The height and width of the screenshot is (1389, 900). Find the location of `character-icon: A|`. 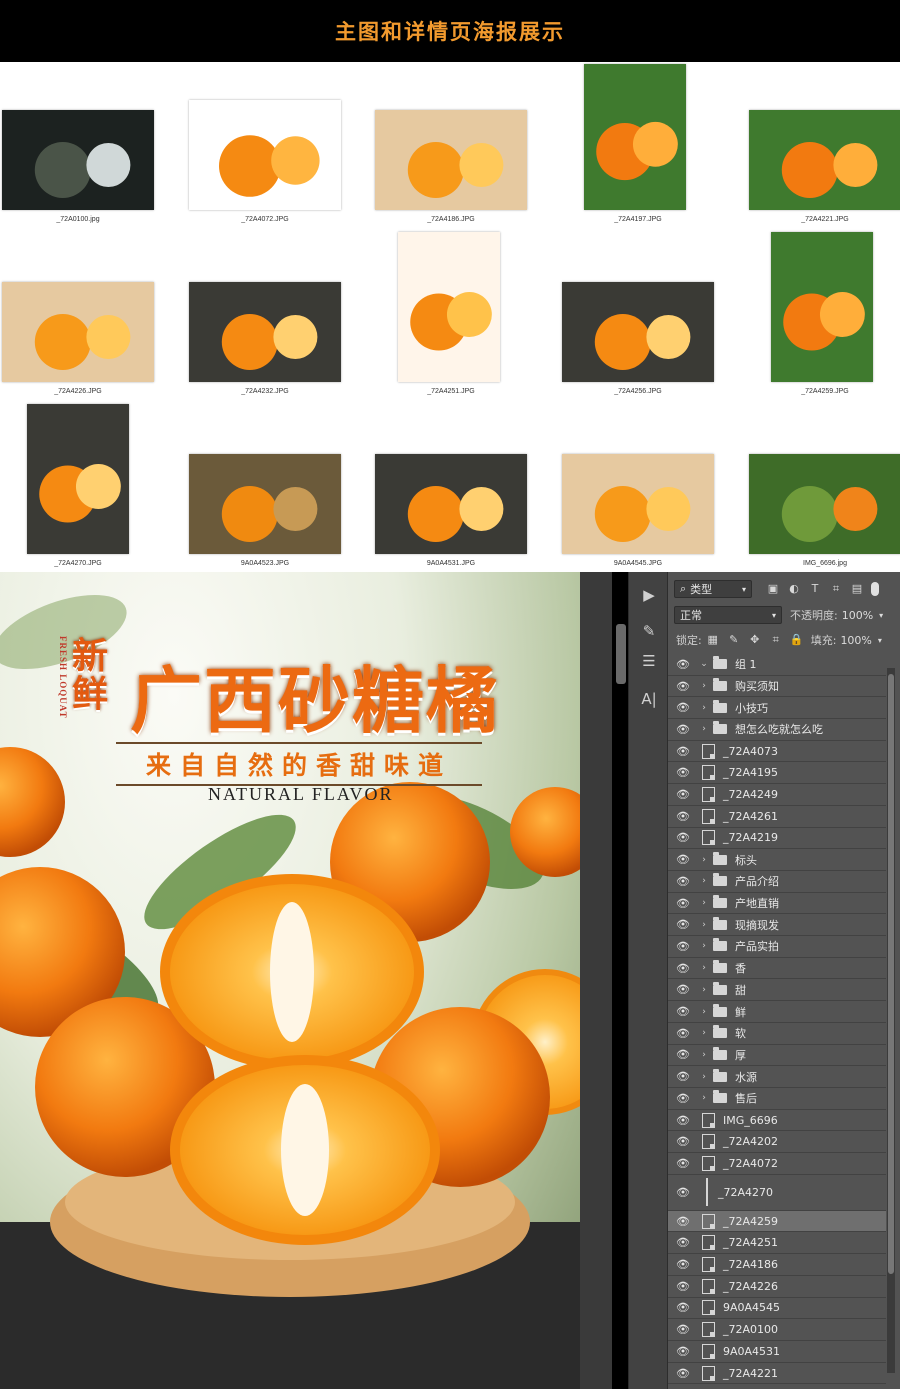

character-icon: A| is located at coordinates (649, 699).